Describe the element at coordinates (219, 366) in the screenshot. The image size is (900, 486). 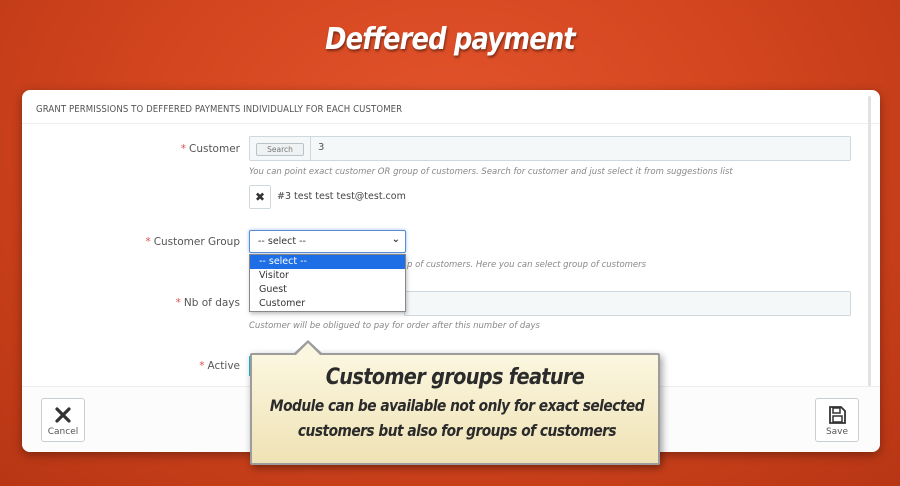
I see `active-label: * Active` at that location.